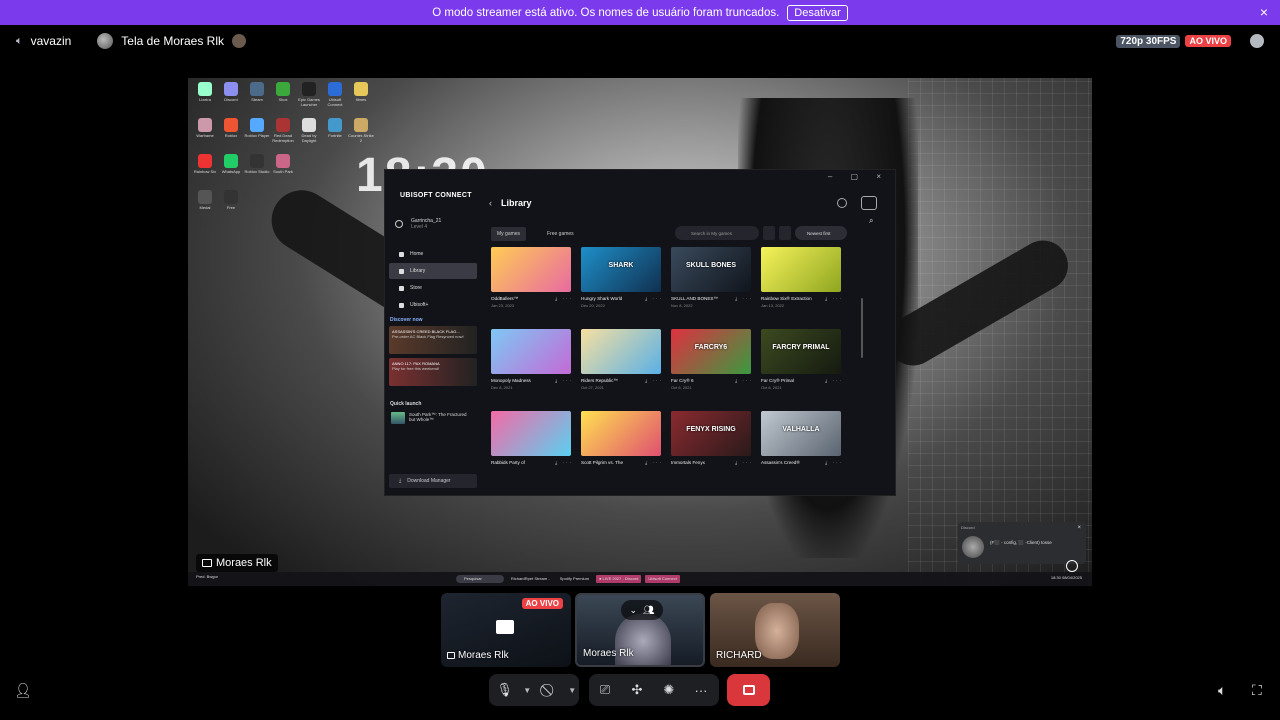  What do you see at coordinates (701, 690) in the screenshot?
I see `more-button: ···` at bounding box center [701, 690].